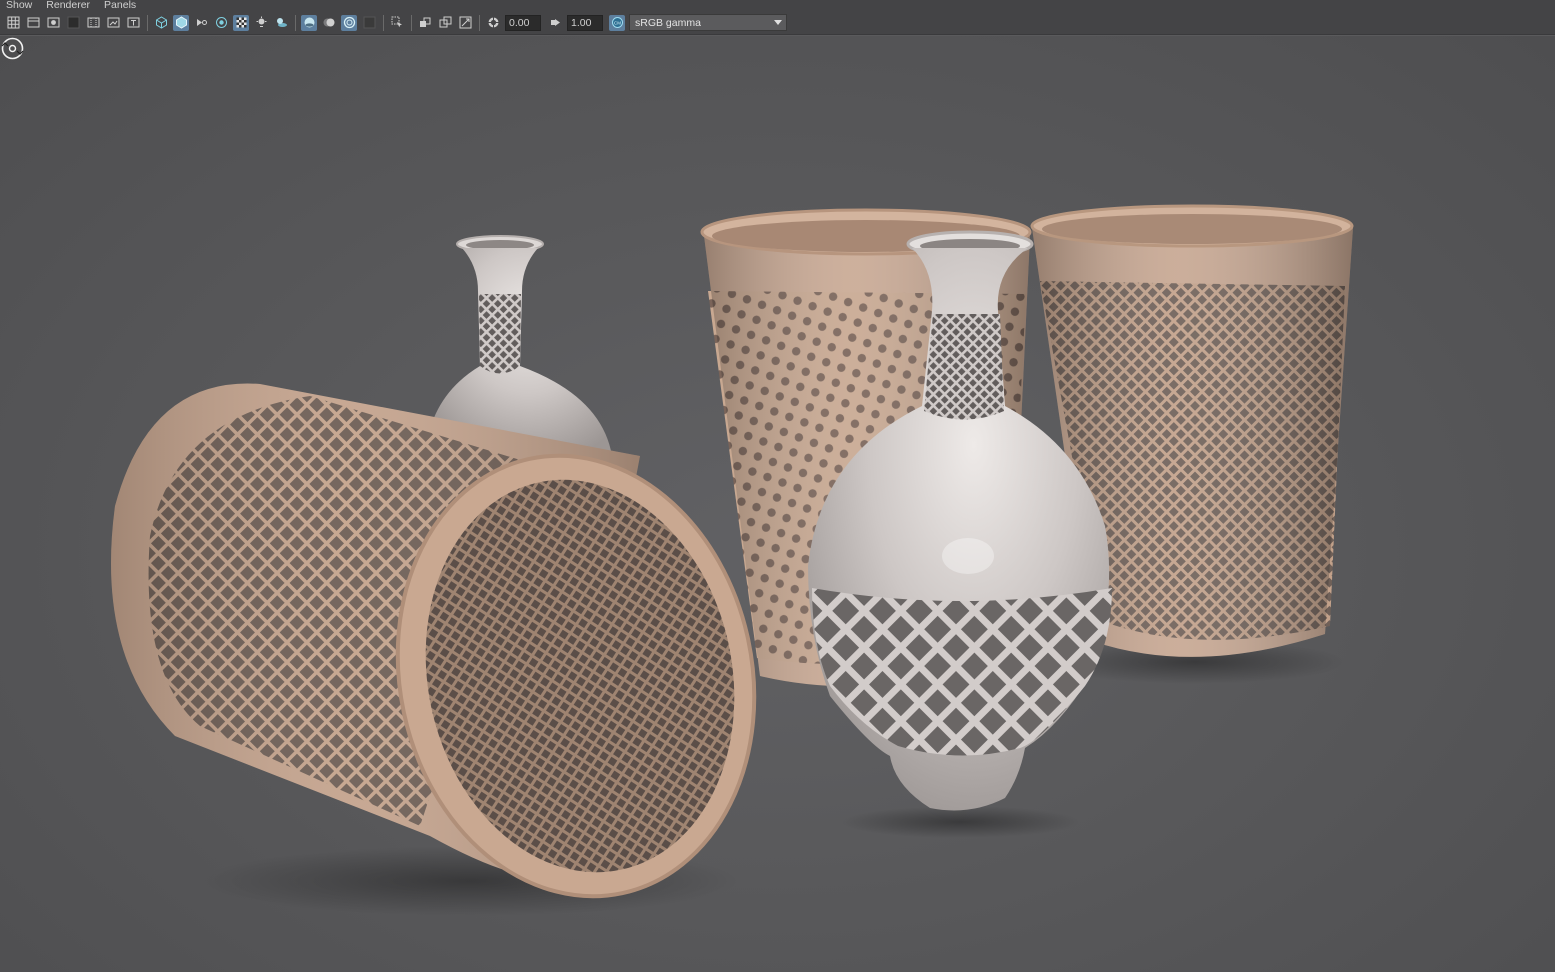 This screenshot has width=1555, height=972. What do you see at coordinates (777, 5) in the screenshot?
I see `menu-bar: Show Renderer Panels` at bounding box center [777, 5].